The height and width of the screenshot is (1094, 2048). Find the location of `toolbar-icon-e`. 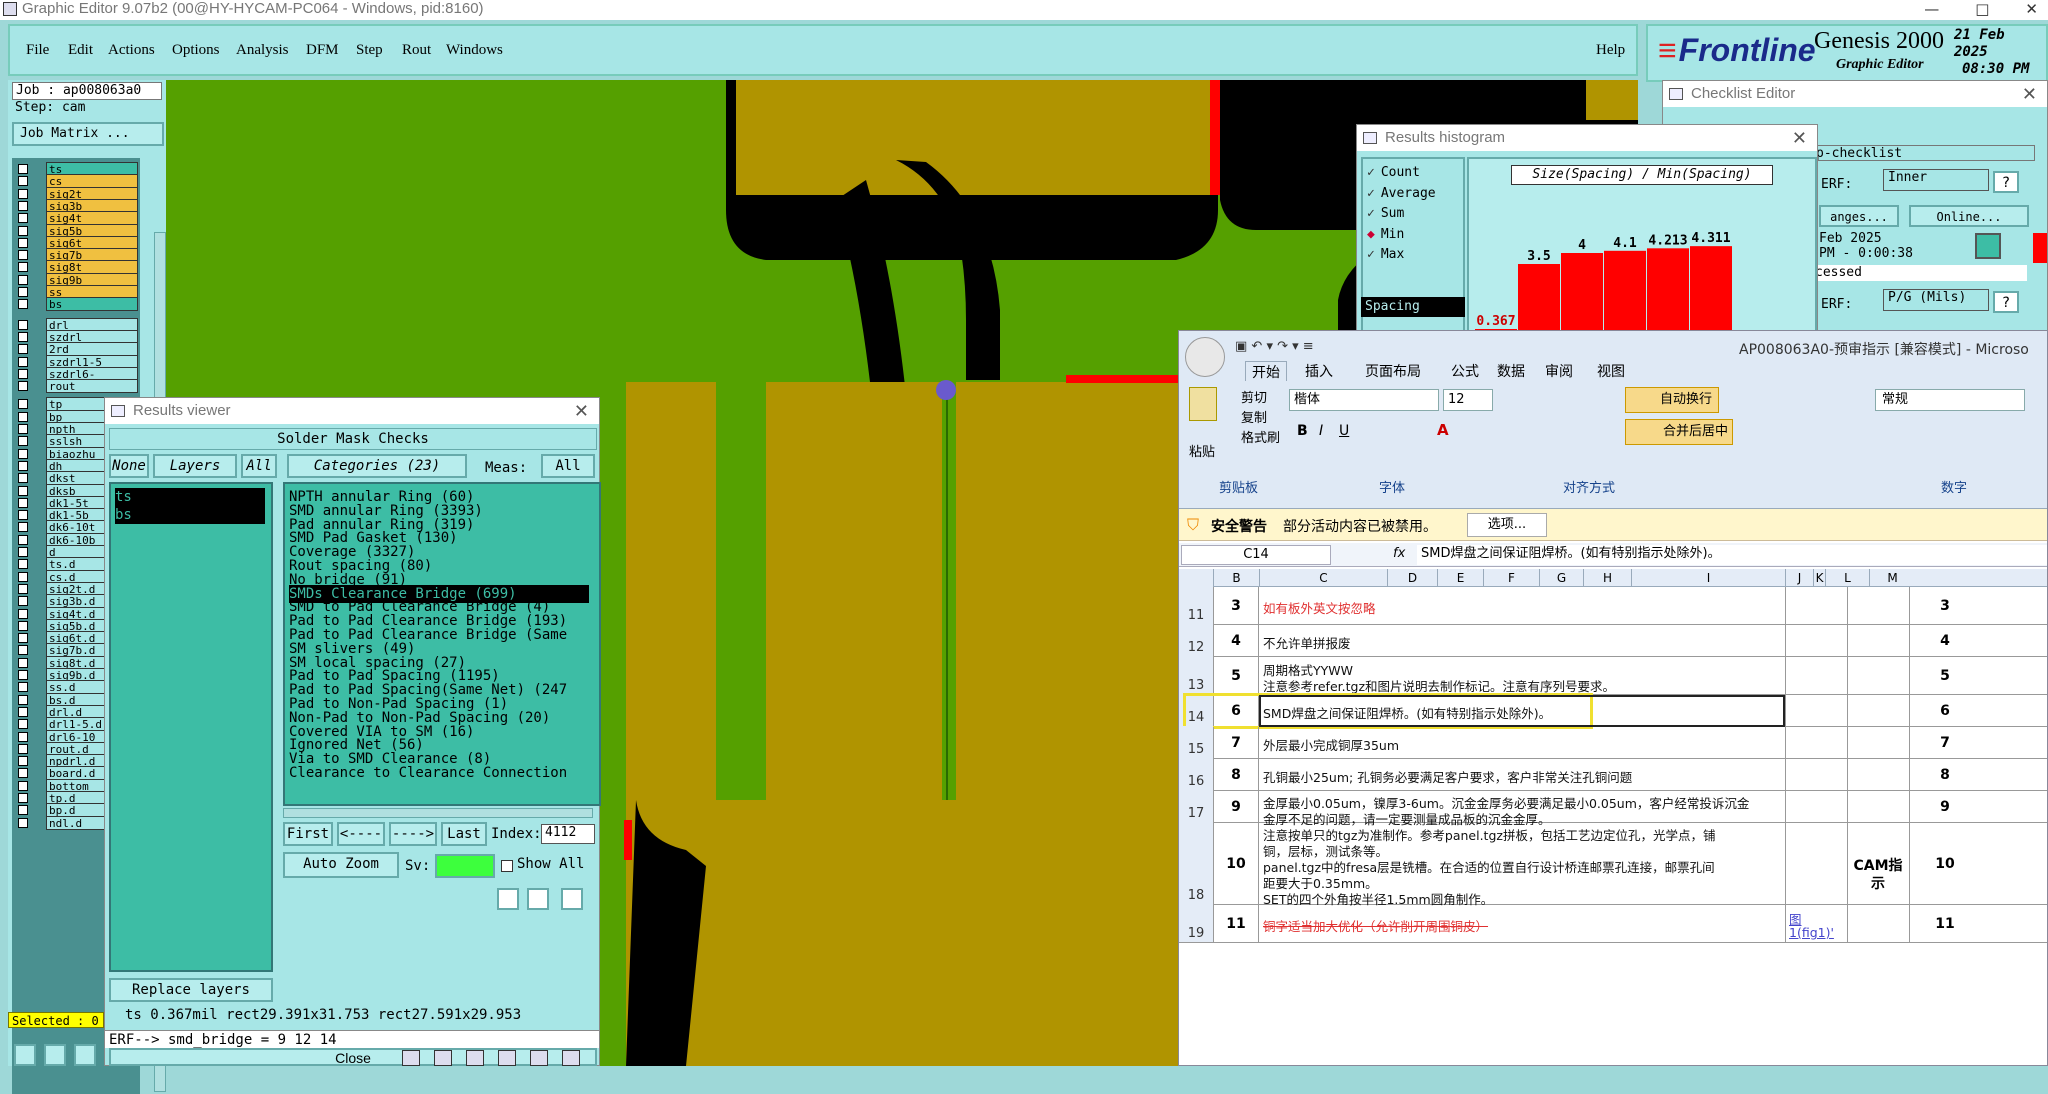

toolbar-icon-e is located at coordinates (539, 1058).